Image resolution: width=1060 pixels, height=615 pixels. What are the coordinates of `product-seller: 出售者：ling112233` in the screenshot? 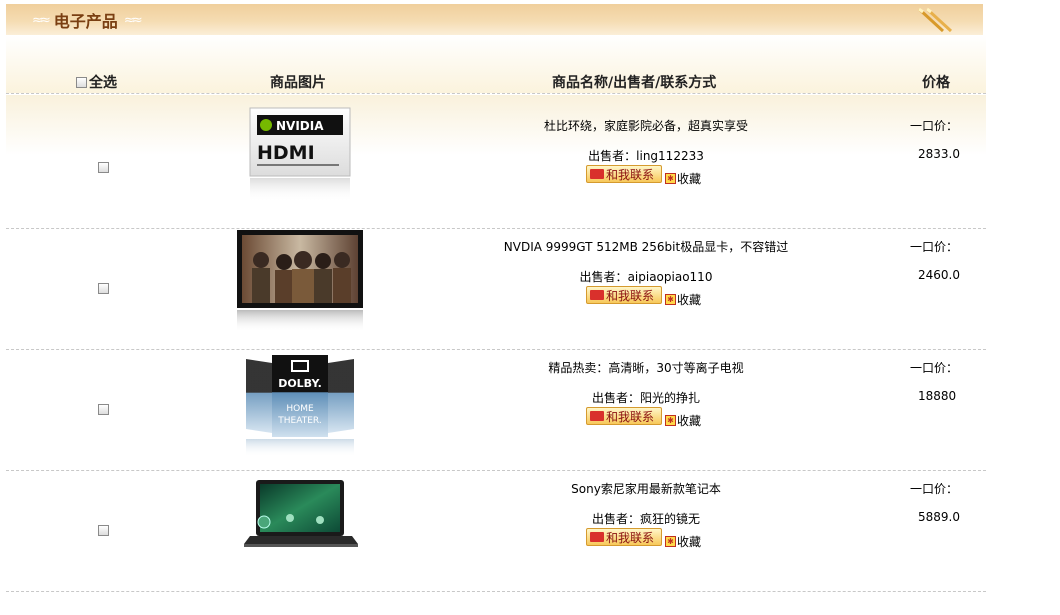 It's located at (646, 155).